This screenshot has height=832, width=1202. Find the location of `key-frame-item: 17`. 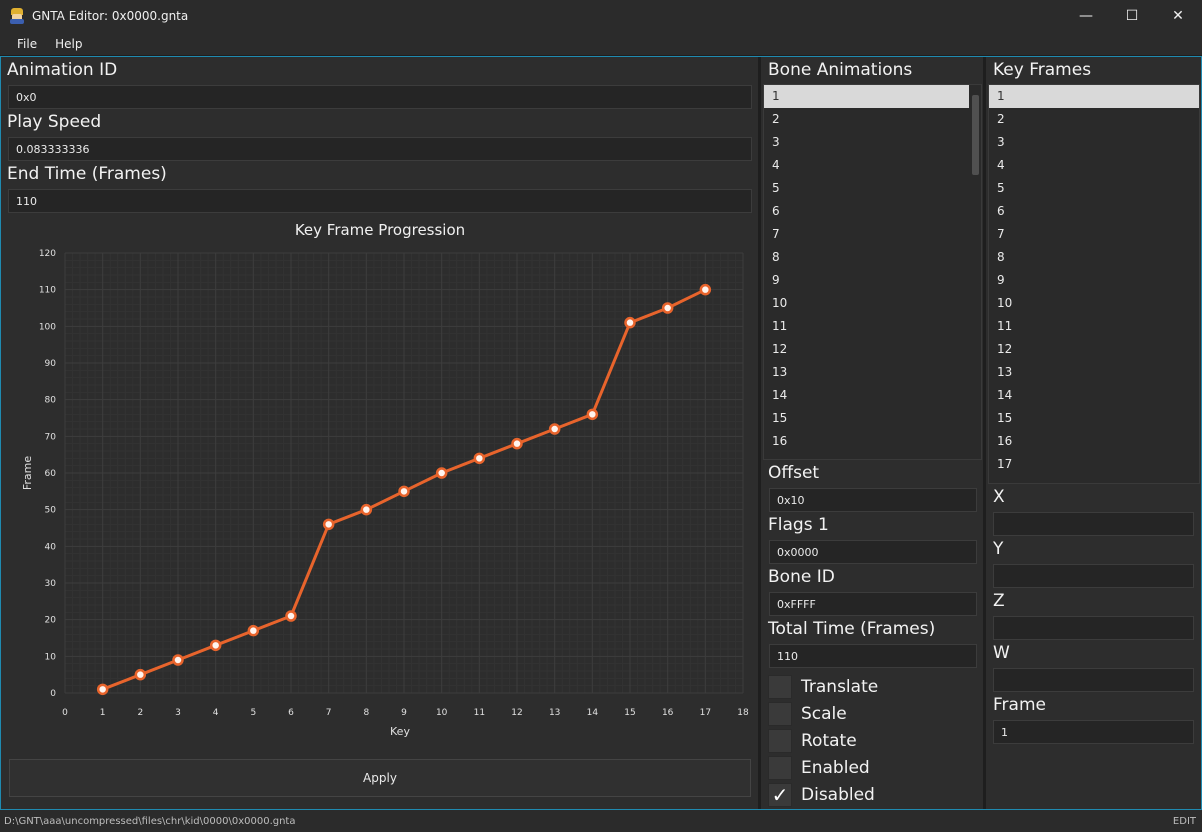

key-frame-item: 17 is located at coordinates (1094, 464).